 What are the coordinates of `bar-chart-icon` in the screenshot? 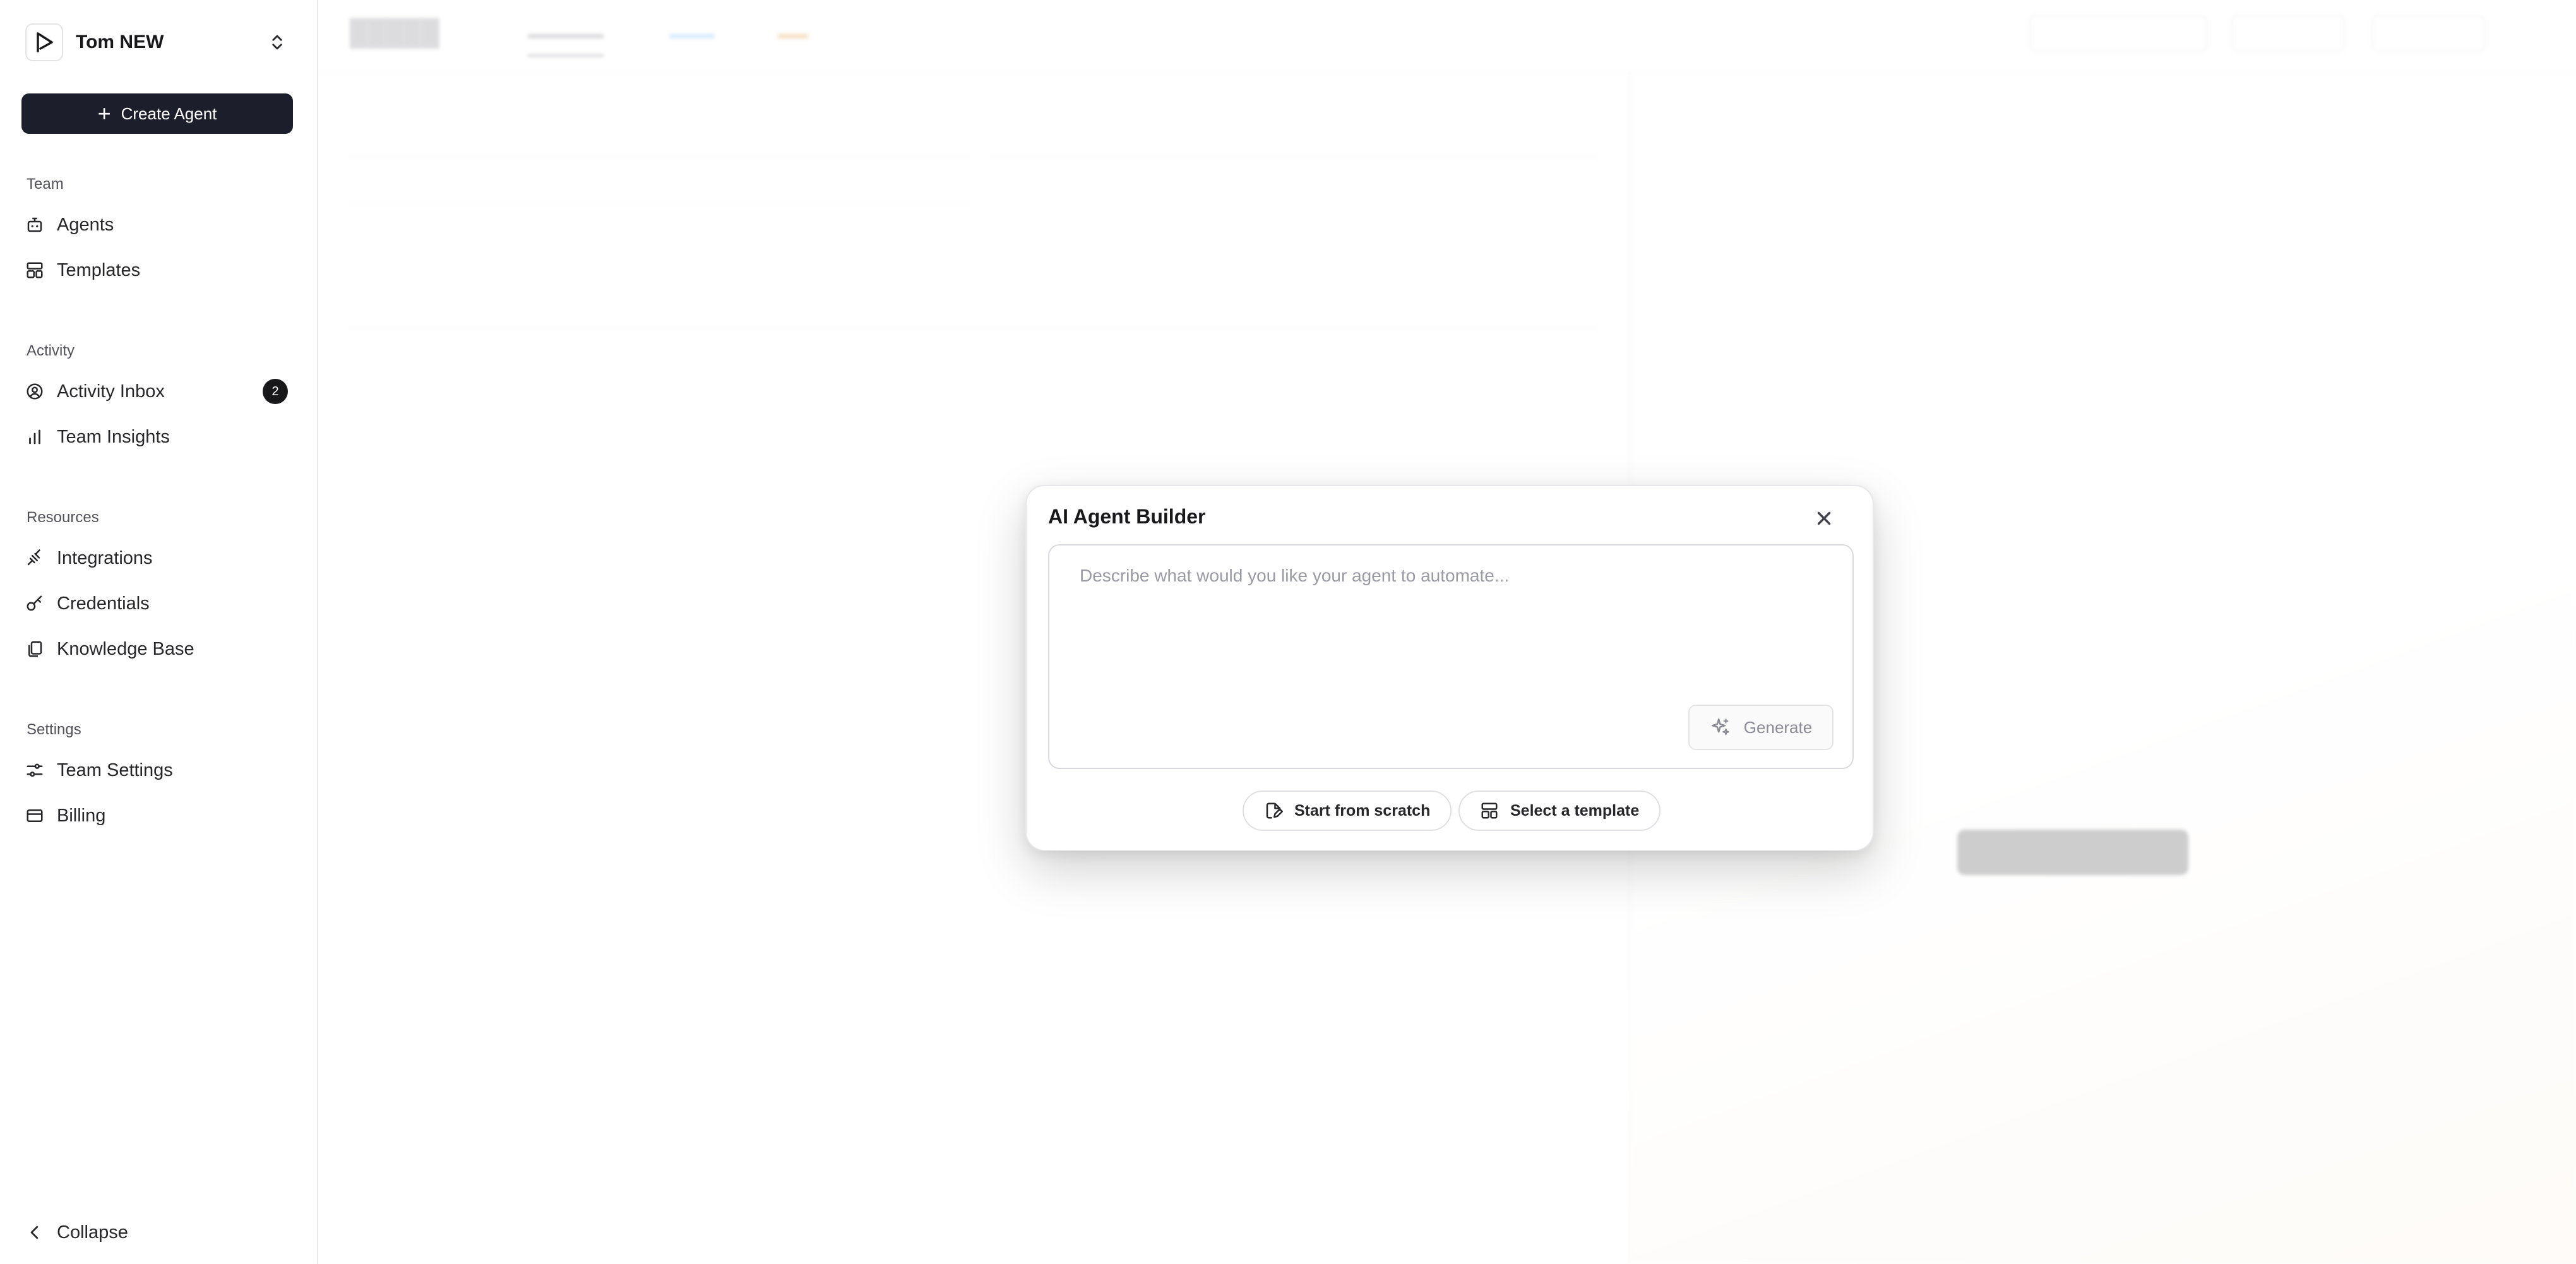 It's located at (34, 437).